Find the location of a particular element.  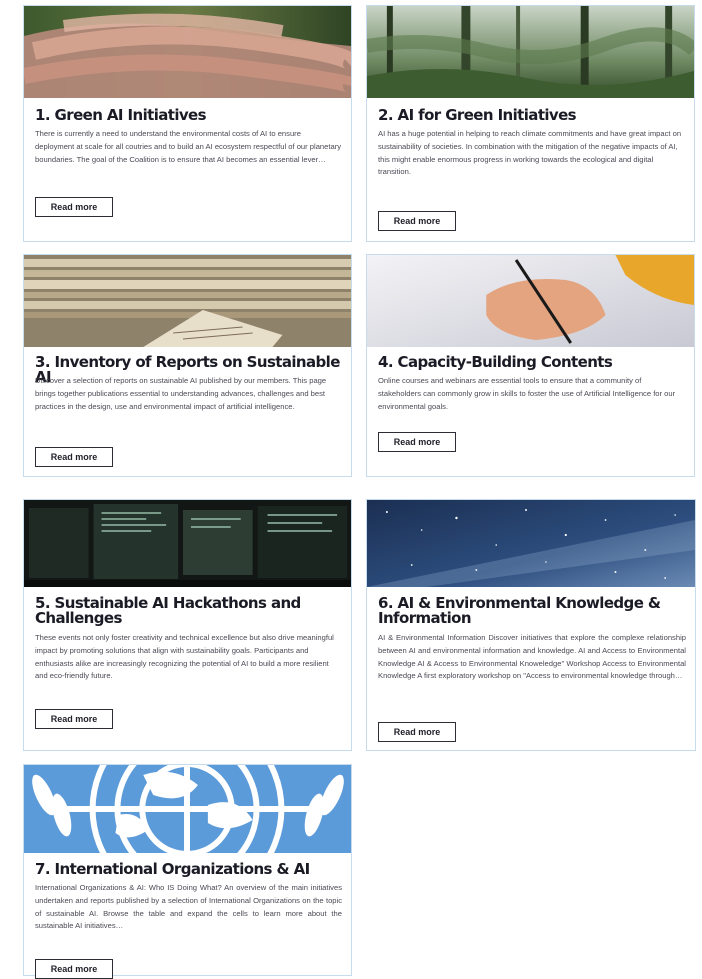

hands-together-photo is located at coordinates (187, 52).